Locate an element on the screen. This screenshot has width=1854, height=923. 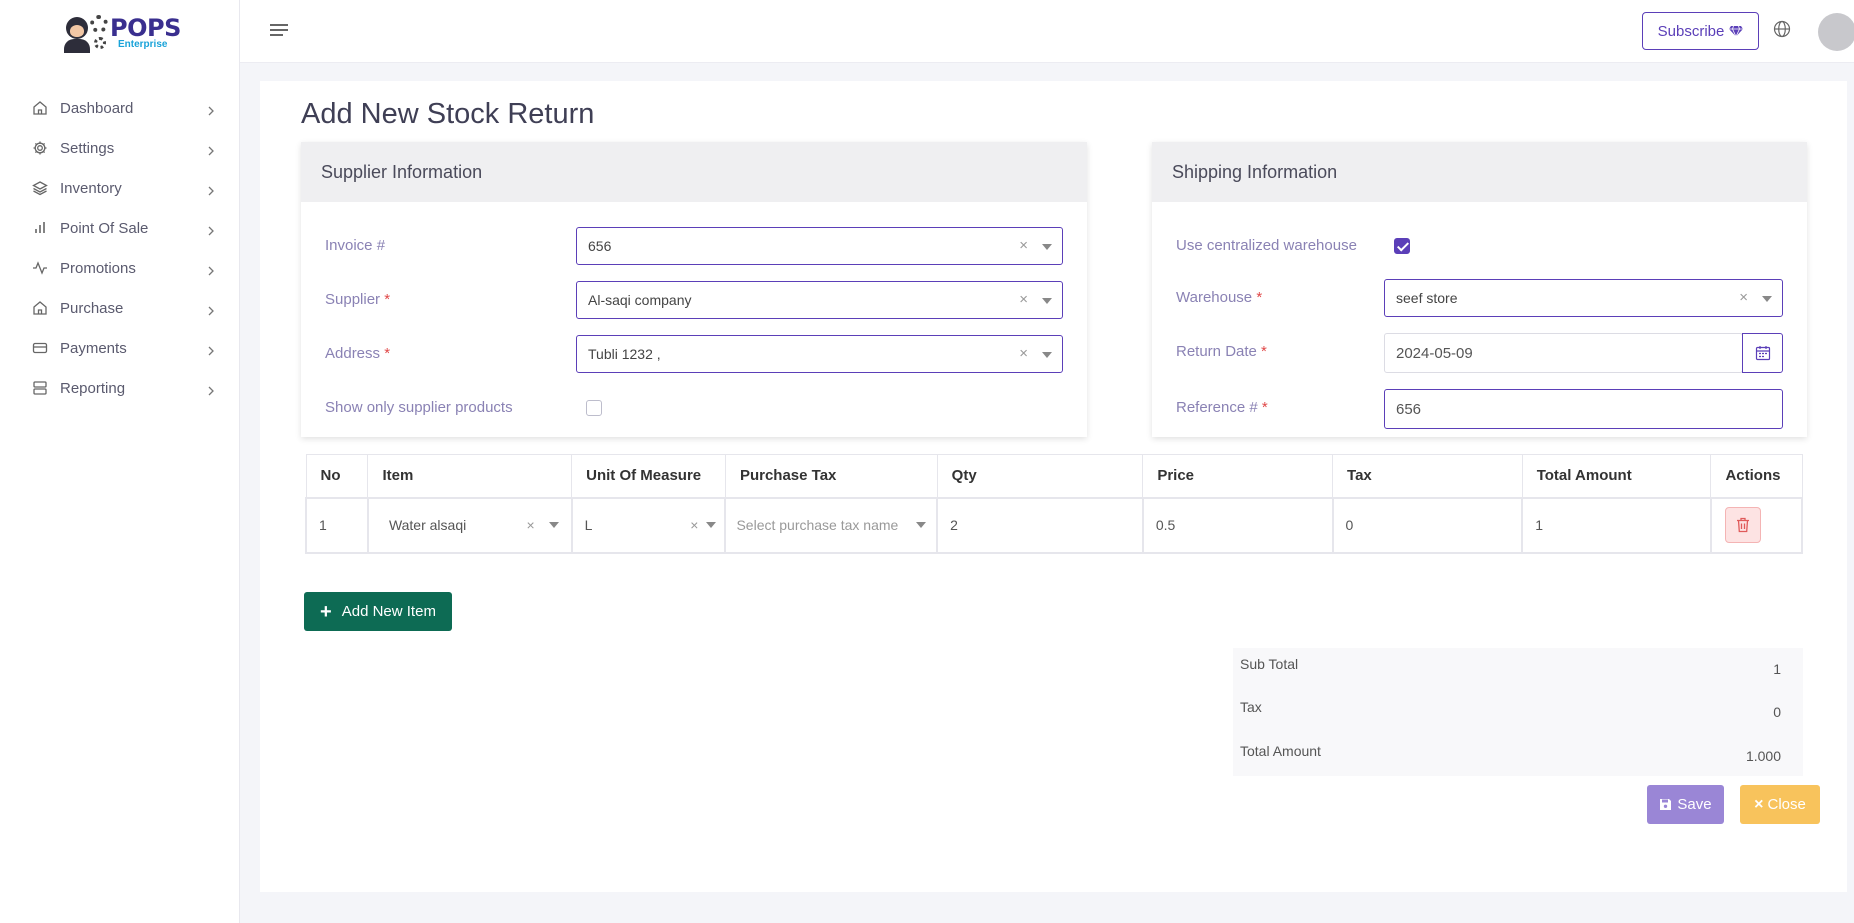
column-header-price: Price is located at coordinates (1238, 476).